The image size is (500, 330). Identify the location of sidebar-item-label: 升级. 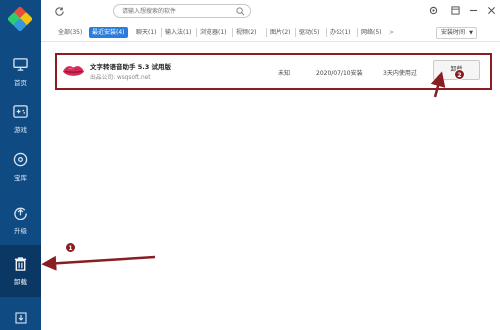
(20, 231).